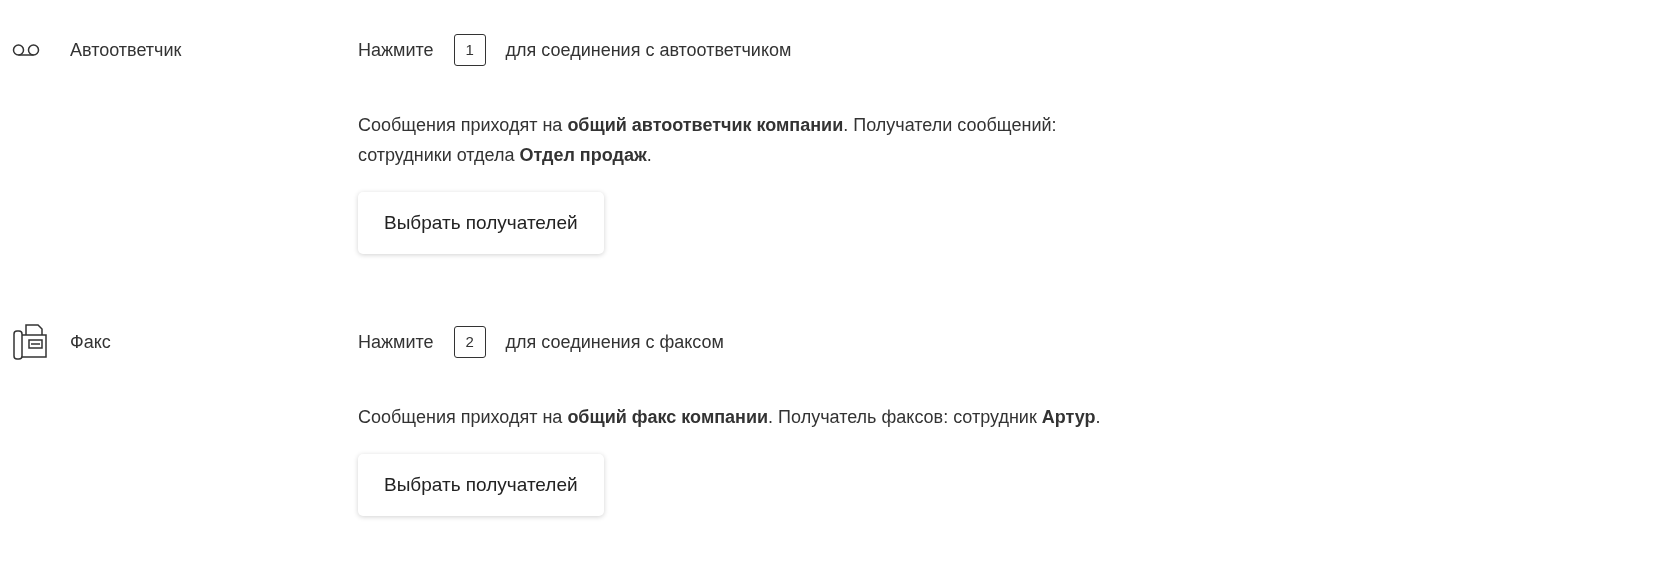 This screenshot has height=588, width=1674. I want to click on voicemail-icon, so click(26, 50).